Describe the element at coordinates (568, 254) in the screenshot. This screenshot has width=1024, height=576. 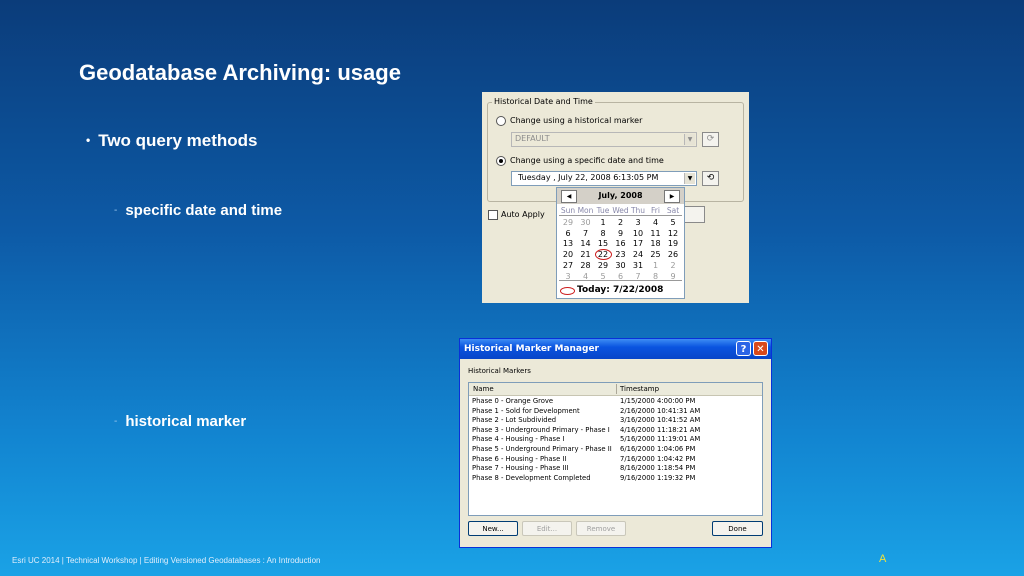
I see `calendar-day: 20` at that location.